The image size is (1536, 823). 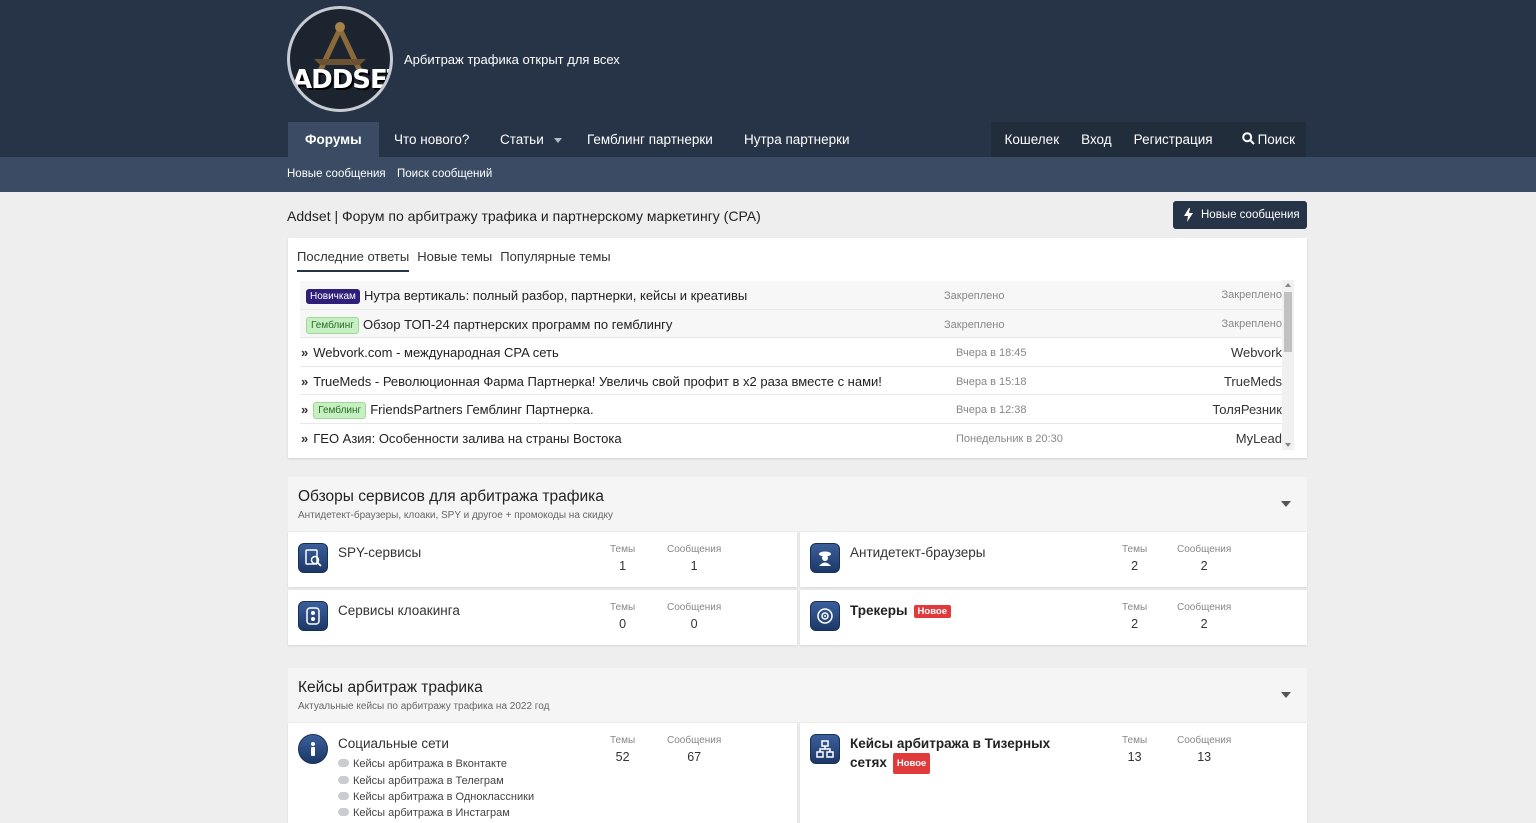 I want to click on forum-messages: Сообщения 13, so click(x=1204, y=749).